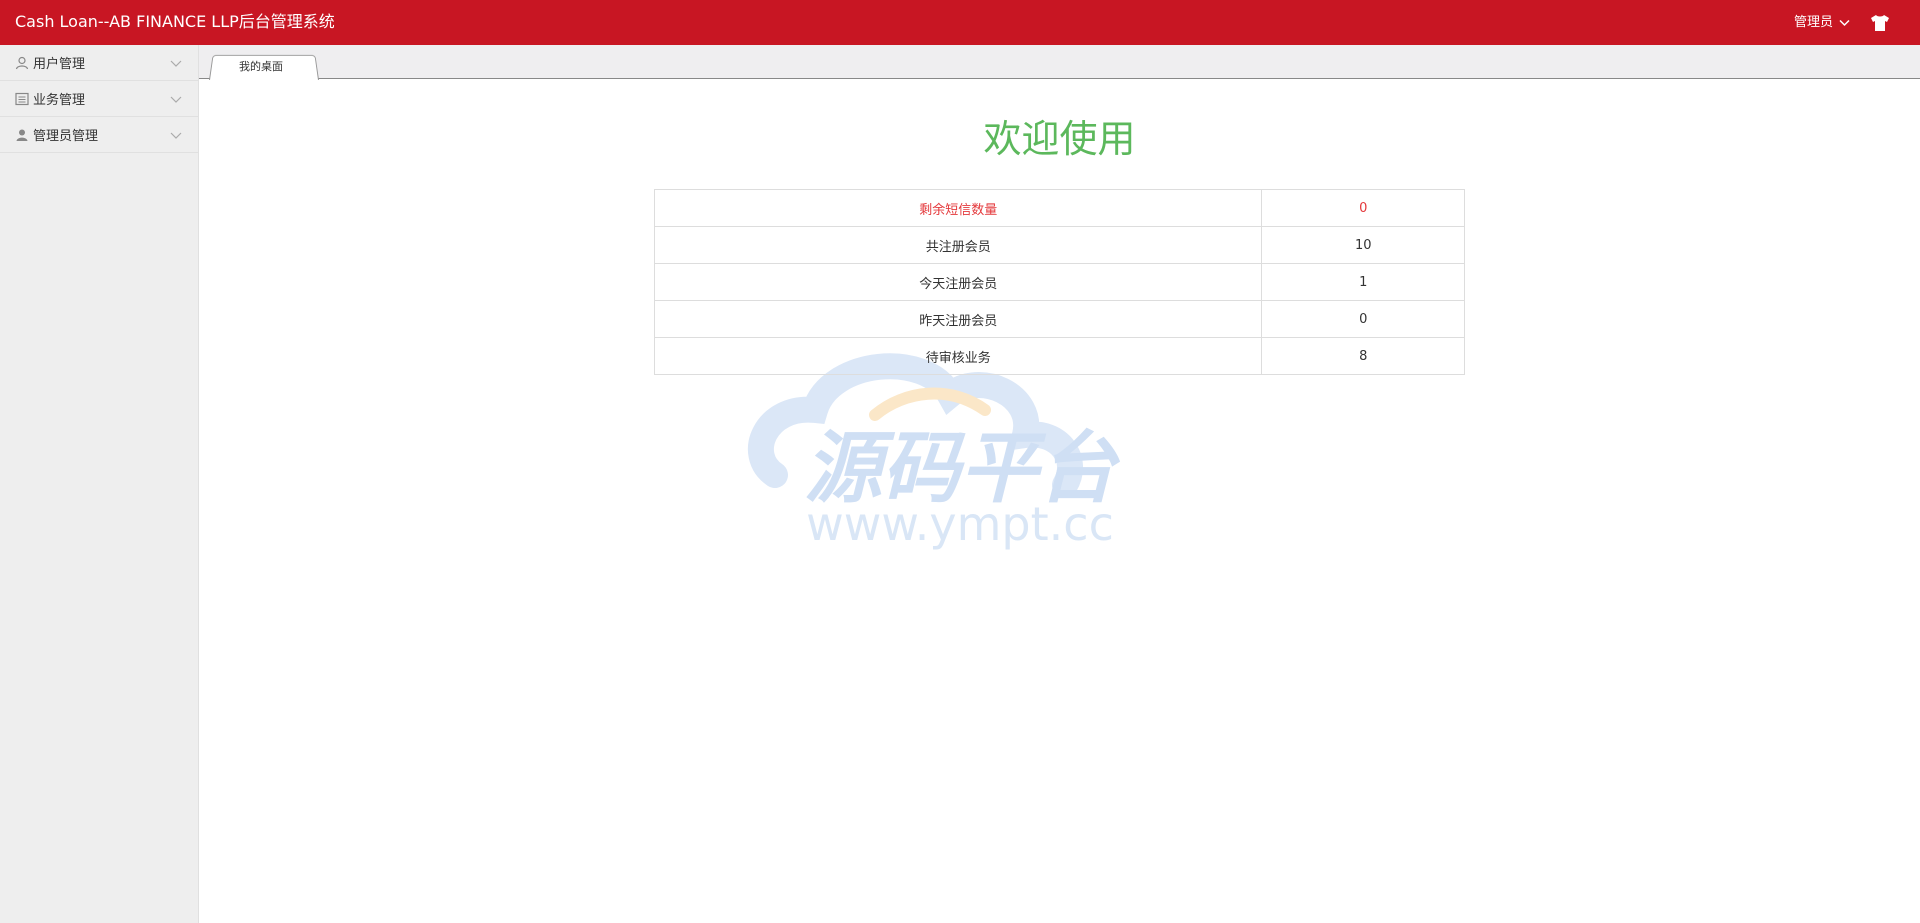 Image resolution: width=1920 pixels, height=923 pixels. Describe the element at coordinates (66, 136) in the screenshot. I see `sidebar-item-label: 管理员管理` at that location.